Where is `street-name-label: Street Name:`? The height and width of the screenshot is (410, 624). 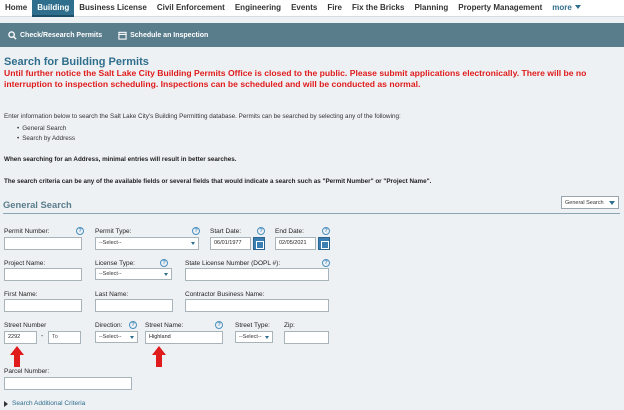
street-name-label: Street Name: is located at coordinates (164, 325).